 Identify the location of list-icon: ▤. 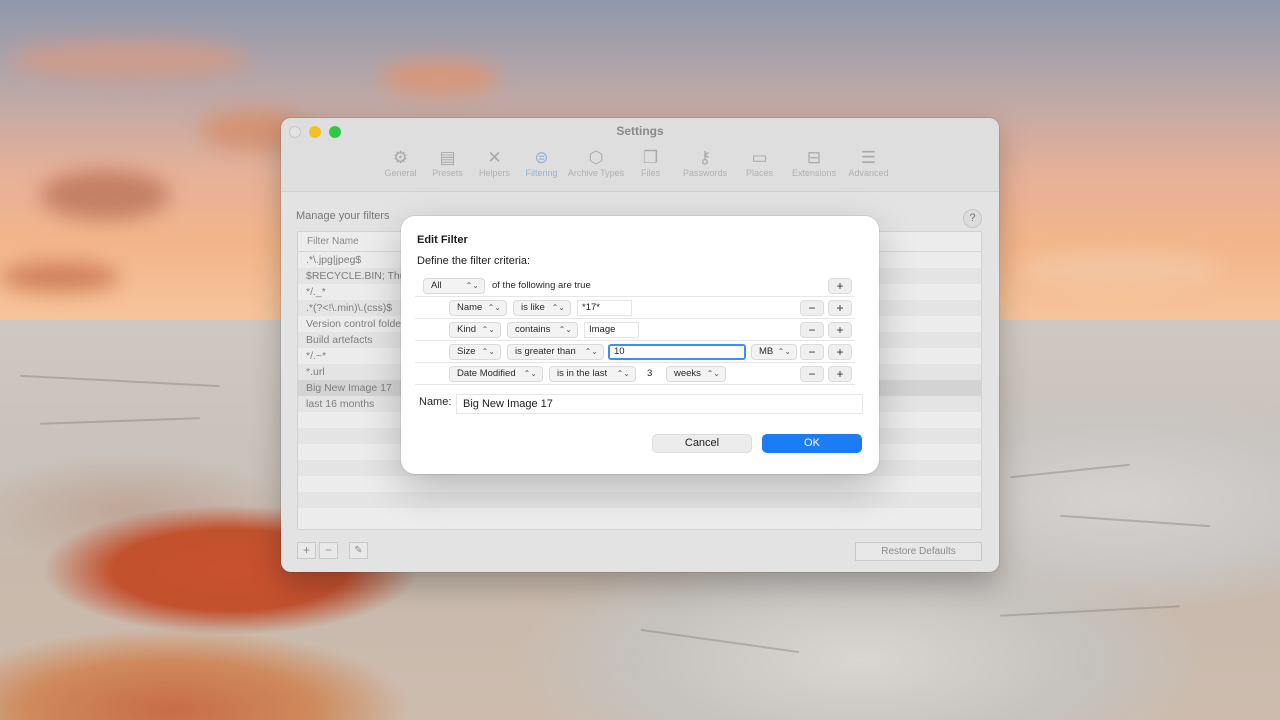
(447, 157).